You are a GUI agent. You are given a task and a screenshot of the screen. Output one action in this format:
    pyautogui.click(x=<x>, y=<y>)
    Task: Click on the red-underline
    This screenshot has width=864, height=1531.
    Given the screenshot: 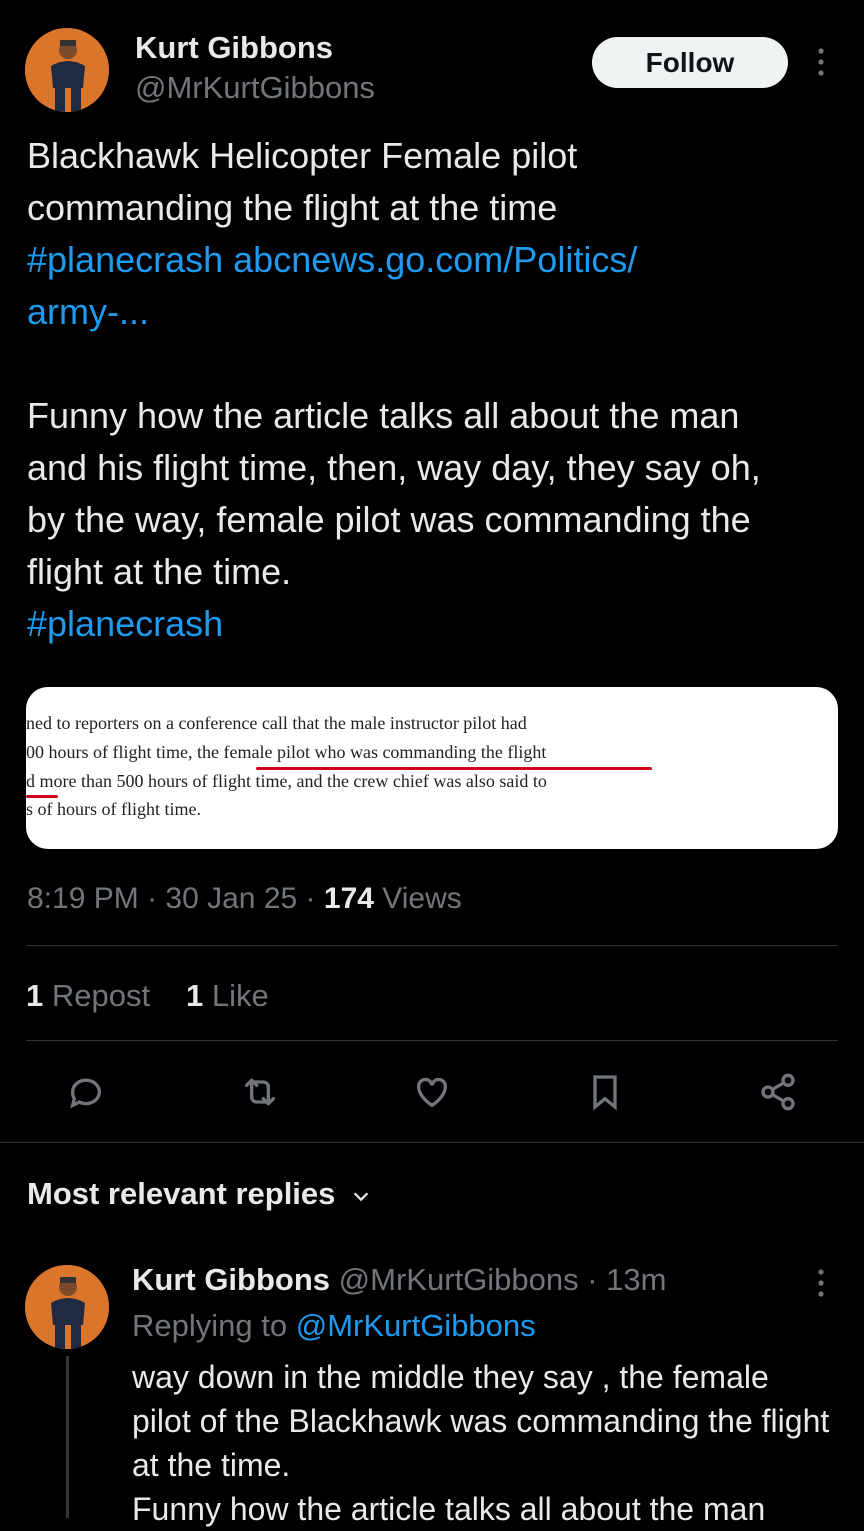 What is the action you would take?
    pyautogui.click(x=454, y=768)
    